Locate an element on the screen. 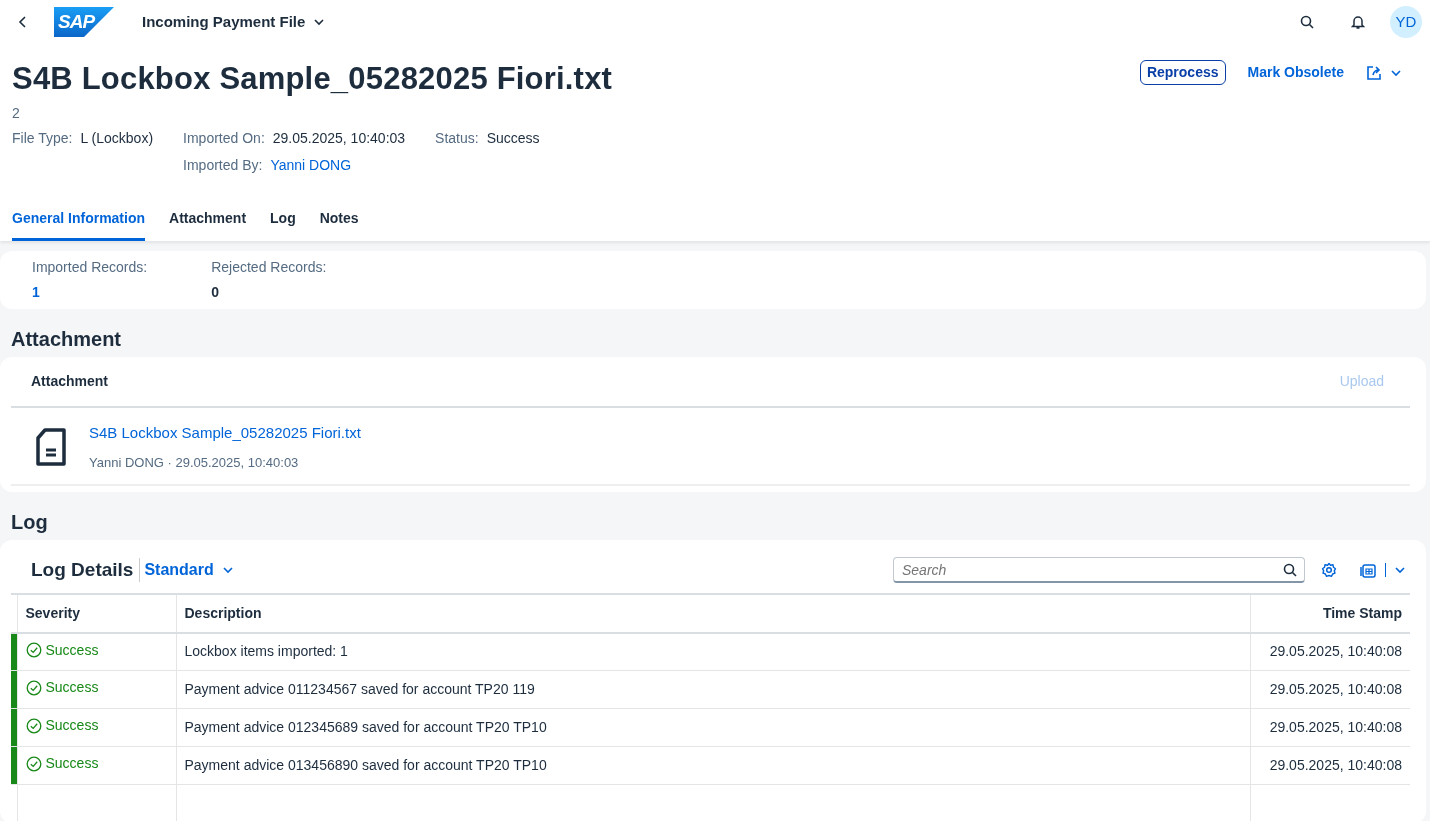  field-label: Rejected Records: is located at coordinates (269, 268).